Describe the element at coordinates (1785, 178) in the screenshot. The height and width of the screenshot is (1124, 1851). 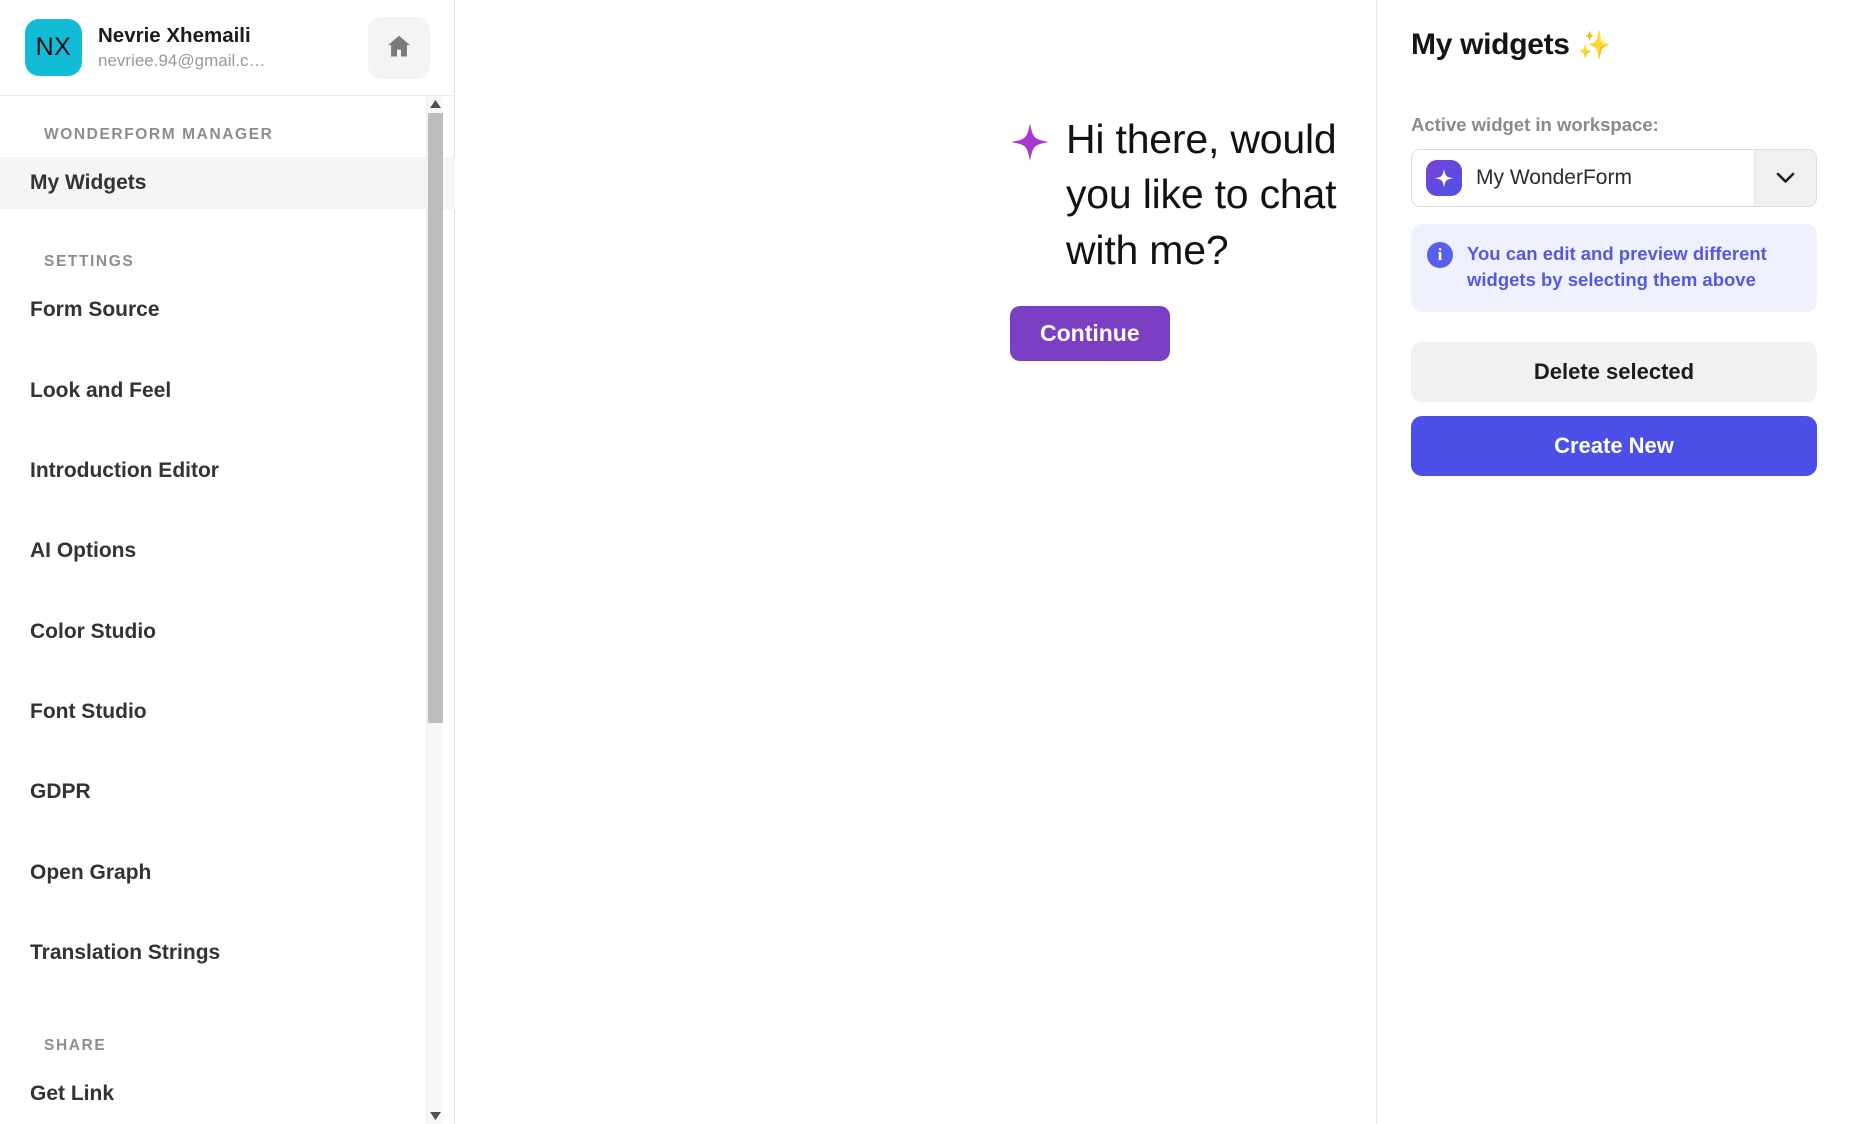
I see `chevron-down-icon` at that location.